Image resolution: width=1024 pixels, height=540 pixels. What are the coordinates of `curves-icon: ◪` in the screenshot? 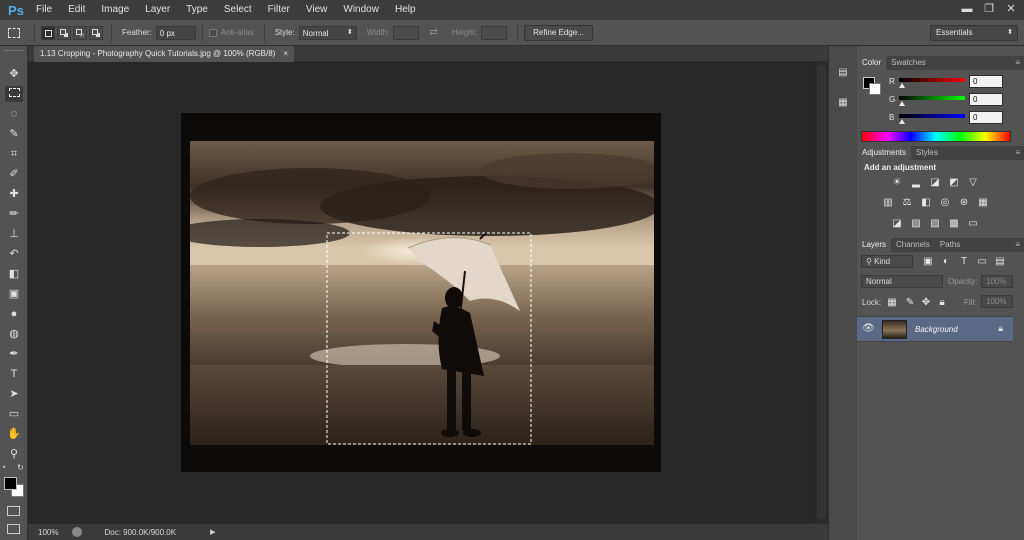 It's located at (935, 183).